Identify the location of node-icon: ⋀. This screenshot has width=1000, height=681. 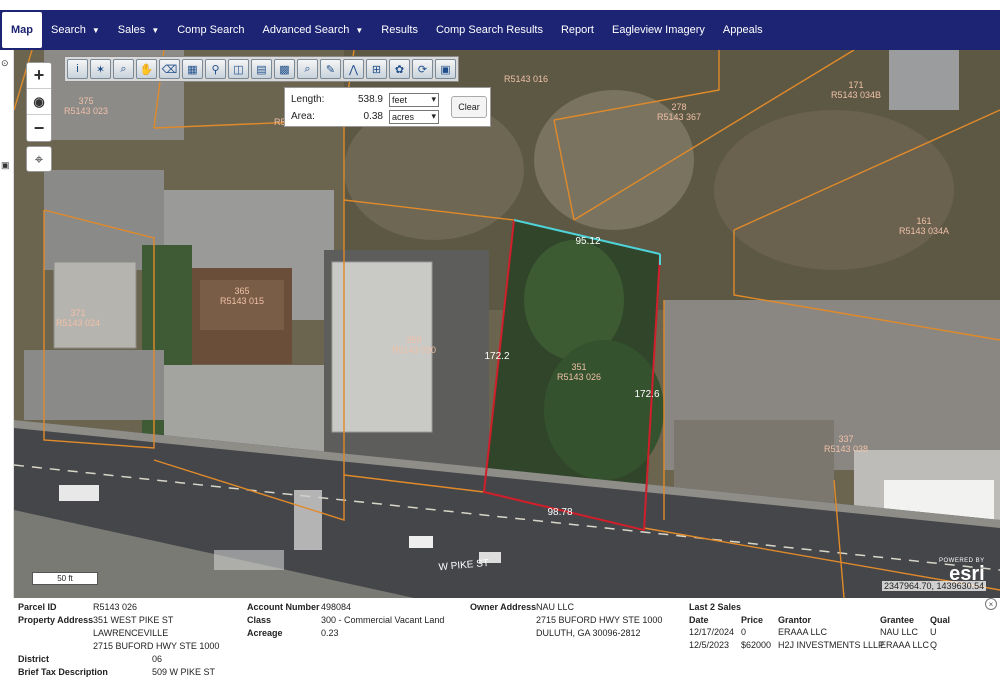
(353, 69).